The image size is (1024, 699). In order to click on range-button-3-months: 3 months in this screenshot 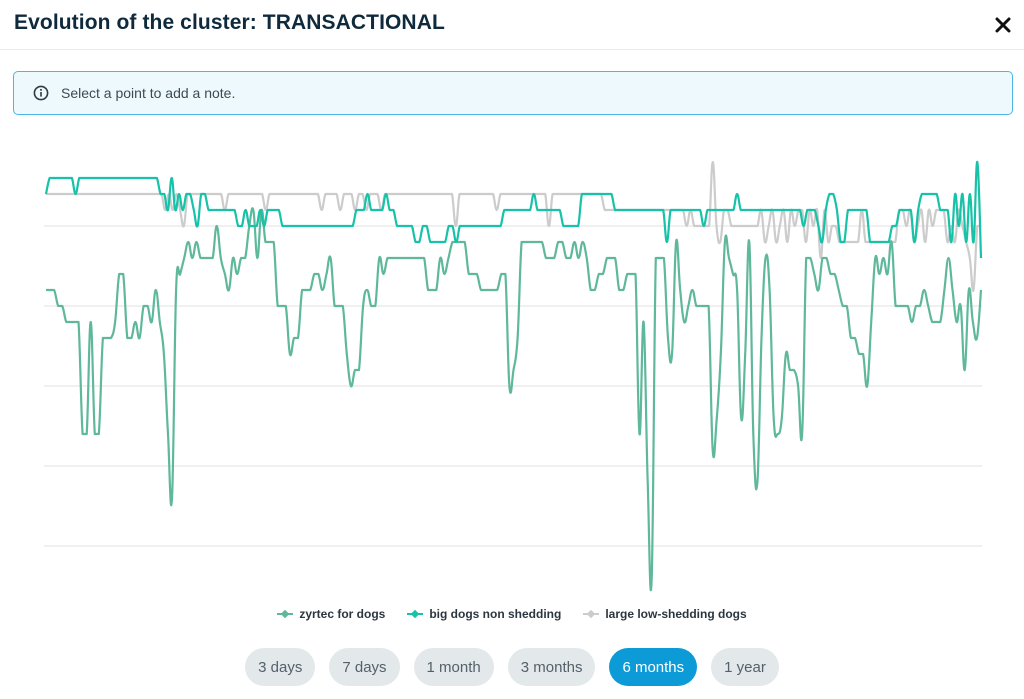, I will do `click(551, 667)`.